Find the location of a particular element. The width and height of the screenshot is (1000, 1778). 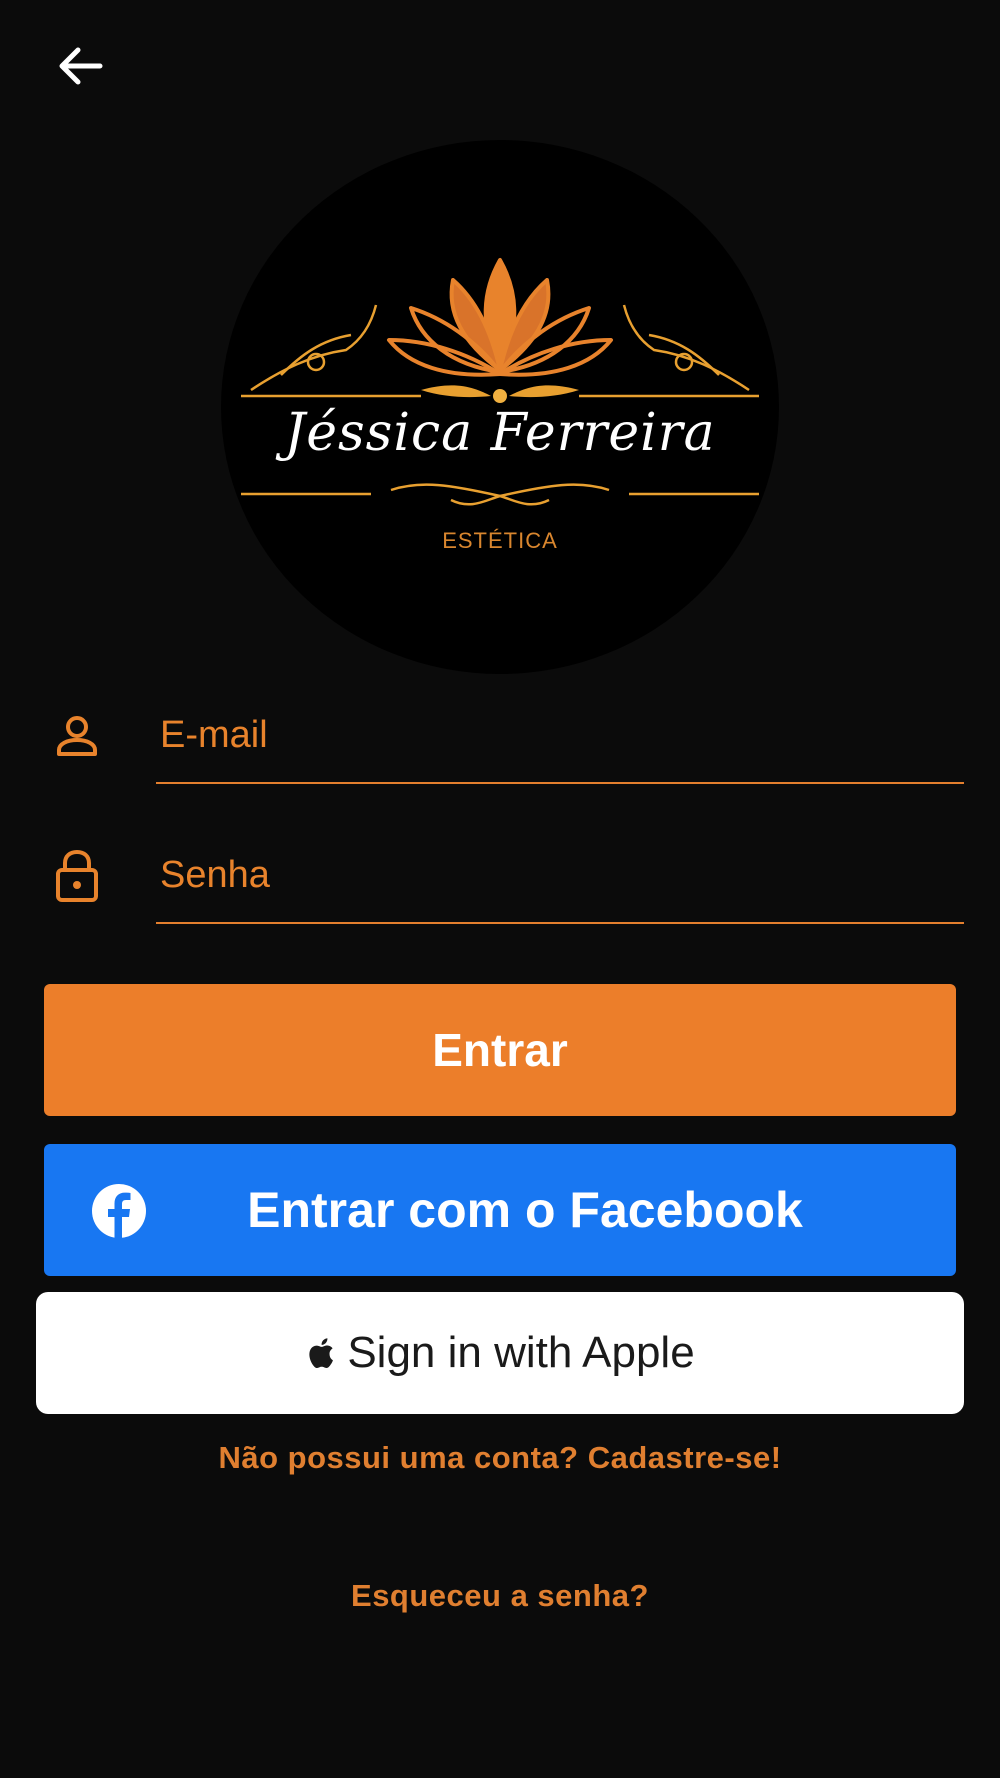

facebook-button-label: Entrar com o Facebook is located at coordinates (525, 1210).